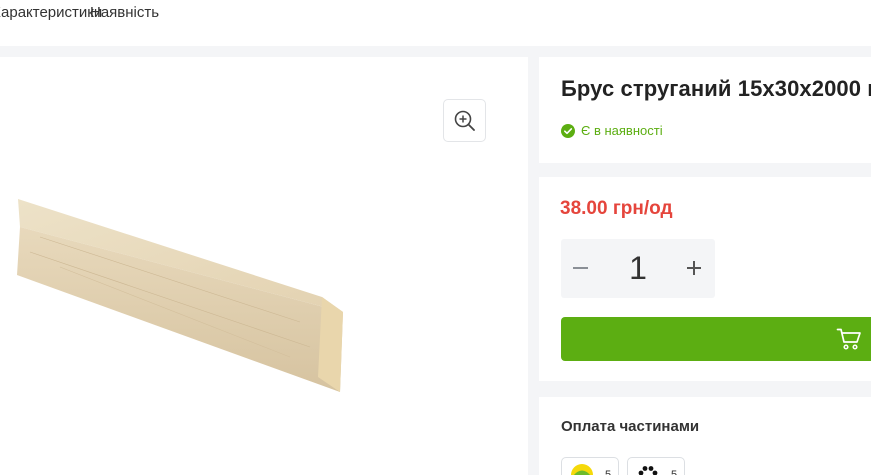 This screenshot has width=871, height=475. Describe the element at coordinates (694, 268) in the screenshot. I see `quantity-increase-button` at that location.